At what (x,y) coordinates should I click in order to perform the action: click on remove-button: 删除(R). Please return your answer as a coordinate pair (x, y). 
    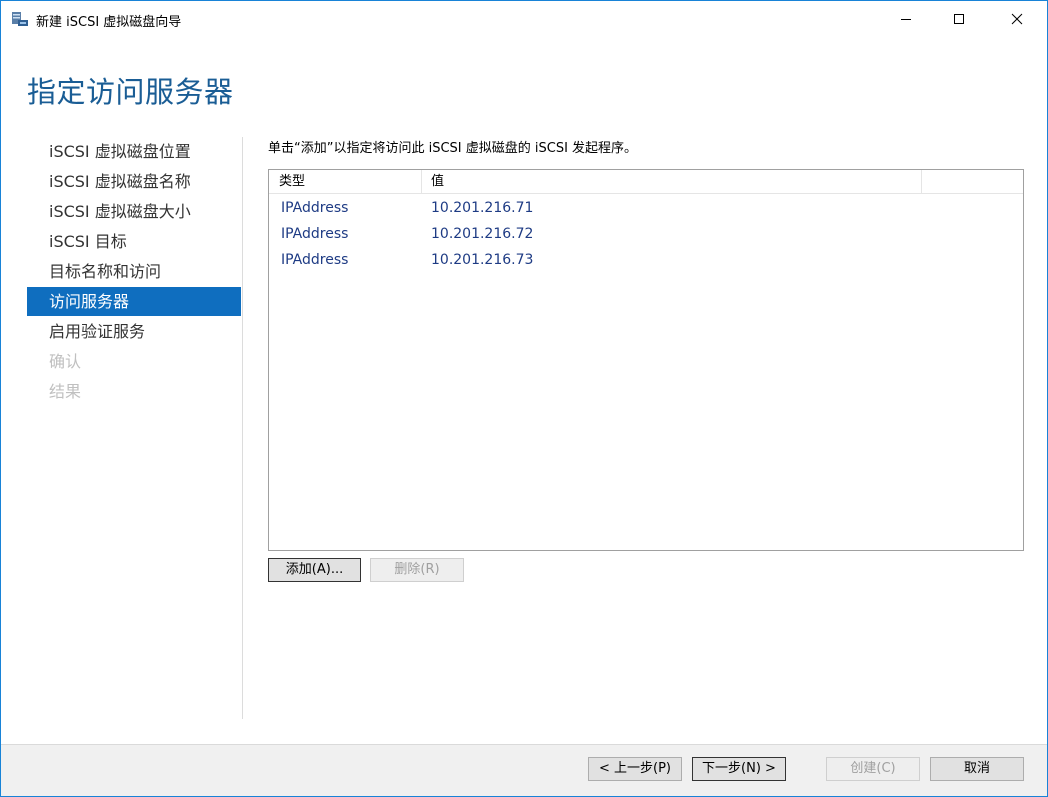
    Looking at the image, I should click on (417, 570).